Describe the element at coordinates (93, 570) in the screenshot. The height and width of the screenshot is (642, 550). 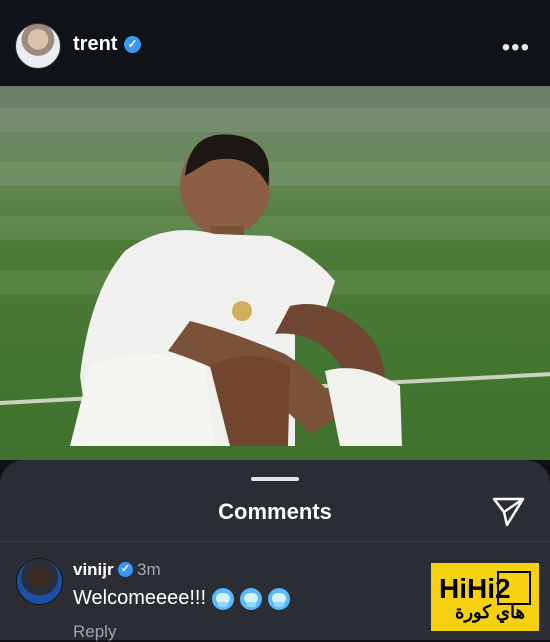
I see `comment-username: vinijr` at that location.